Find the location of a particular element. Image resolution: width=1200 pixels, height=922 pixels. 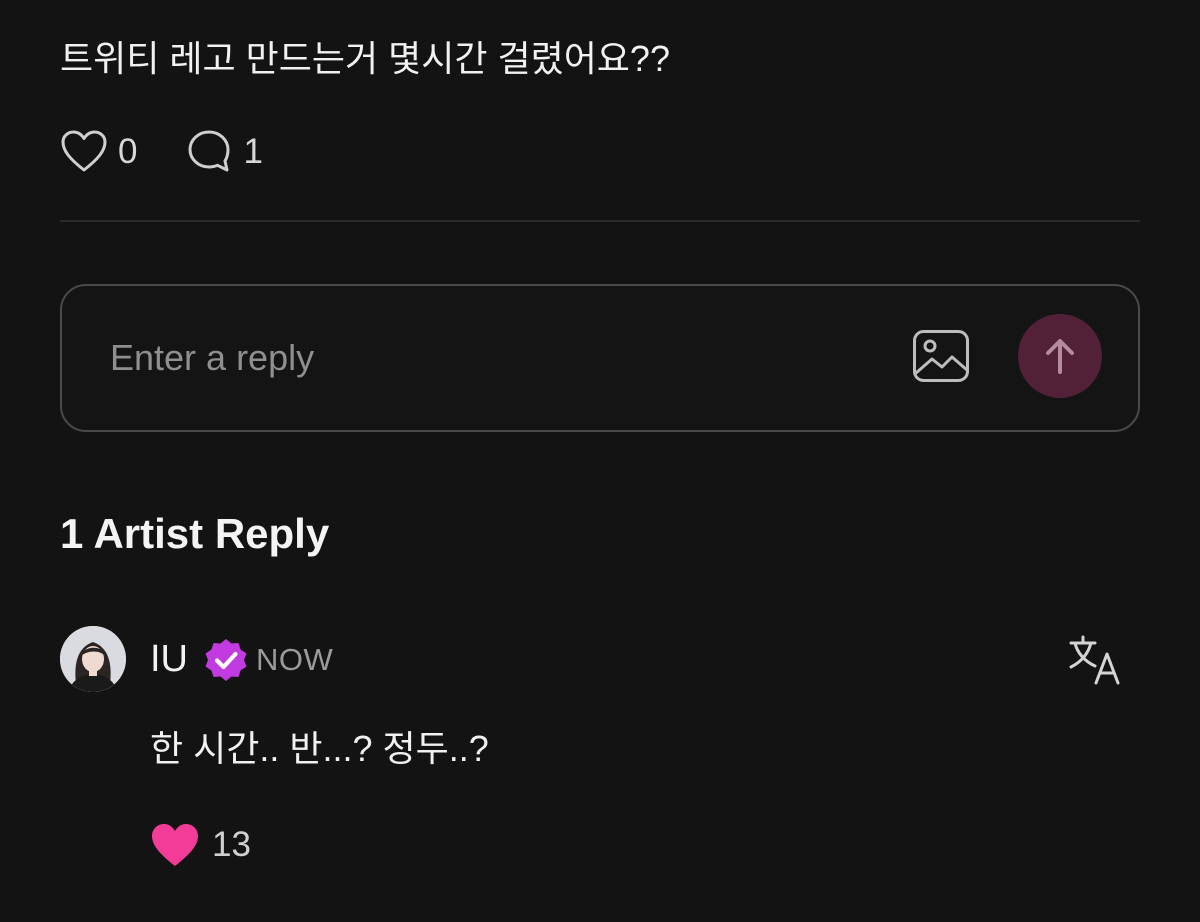

heart-filled-icon is located at coordinates (175, 845).